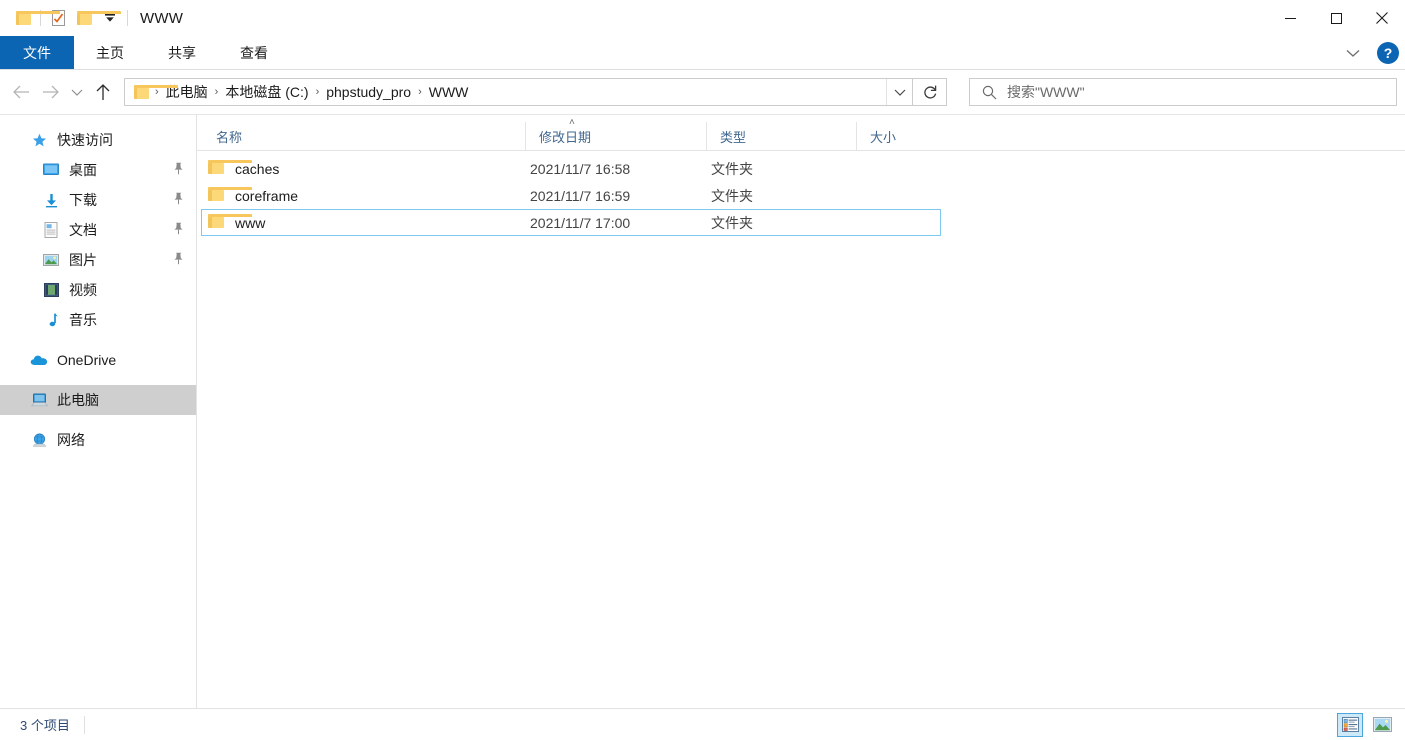  What do you see at coordinates (83, 170) in the screenshot?
I see `sidebar-item-label: 桌面` at bounding box center [83, 170].